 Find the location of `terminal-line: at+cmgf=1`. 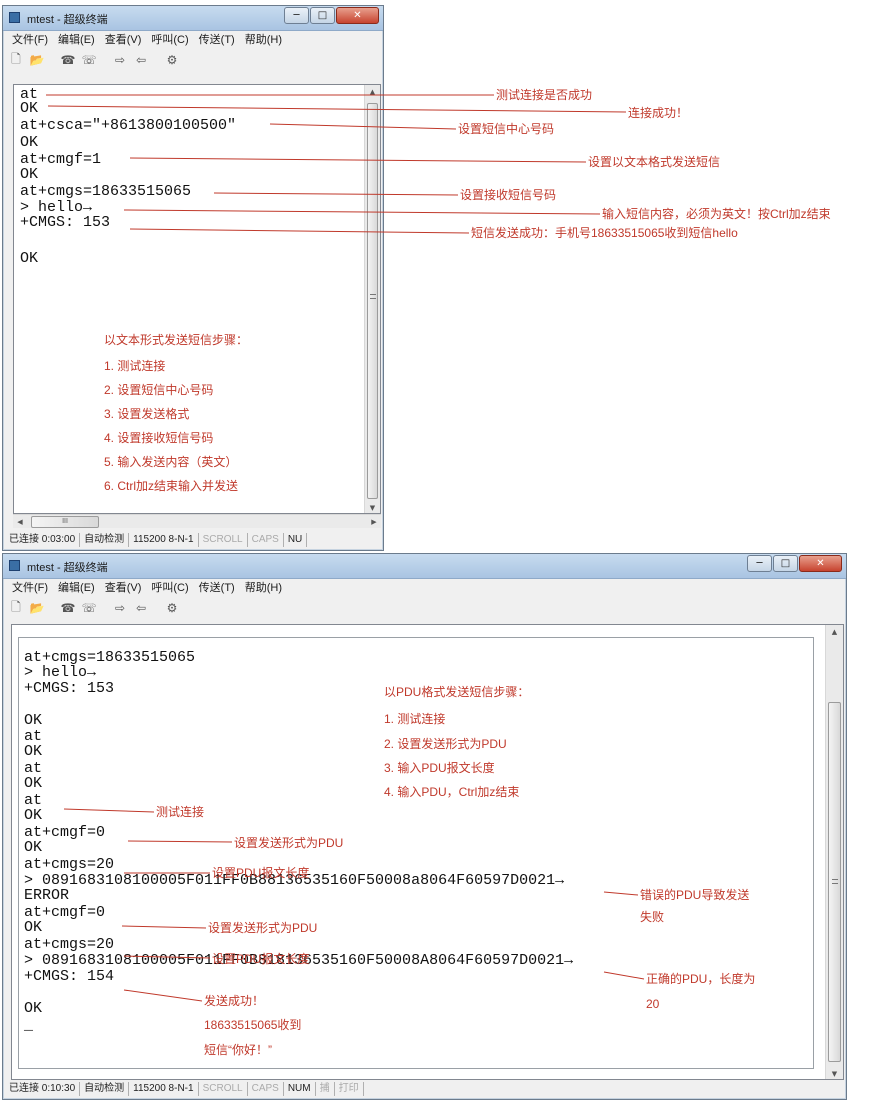

terminal-line: at+cmgf=1 is located at coordinates (61, 159).